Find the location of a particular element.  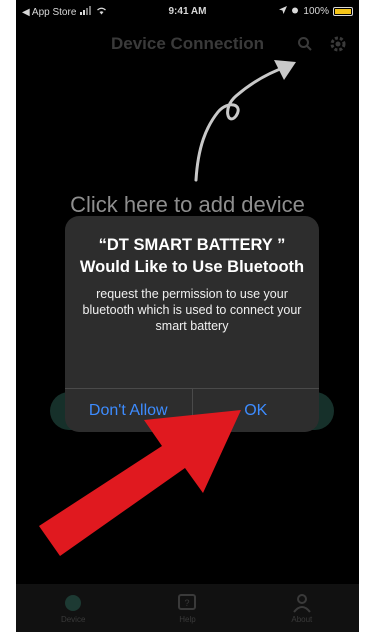

tab-help: ? Help is located at coordinates (187, 608).